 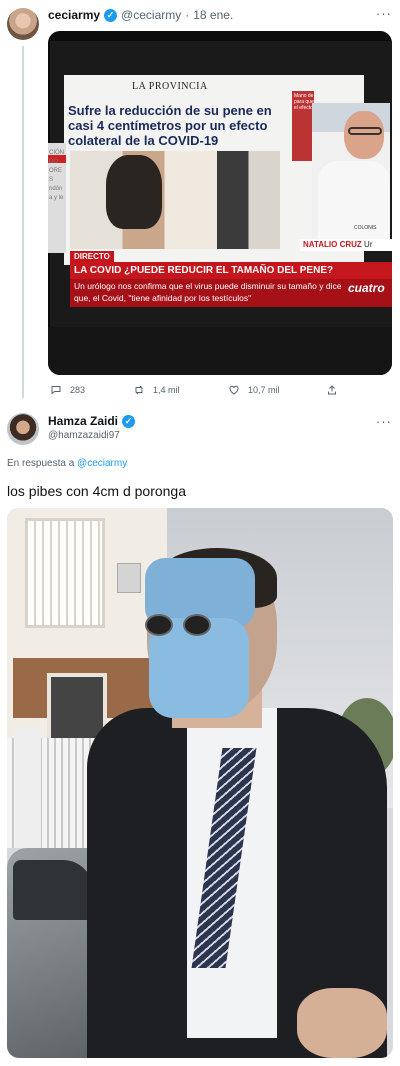 I want to click on like-button: 10,7 mil, so click(x=254, y=390).